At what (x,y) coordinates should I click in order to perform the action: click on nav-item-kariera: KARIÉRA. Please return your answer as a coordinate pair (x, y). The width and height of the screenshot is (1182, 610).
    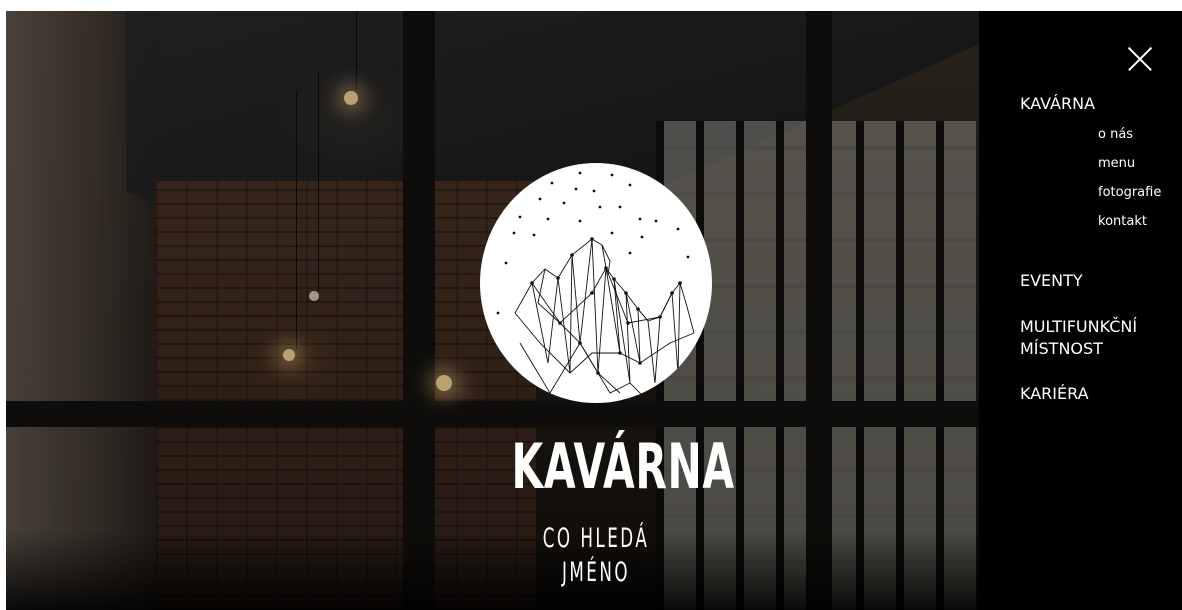
    Looking at the image, I should click on (1095, 394).